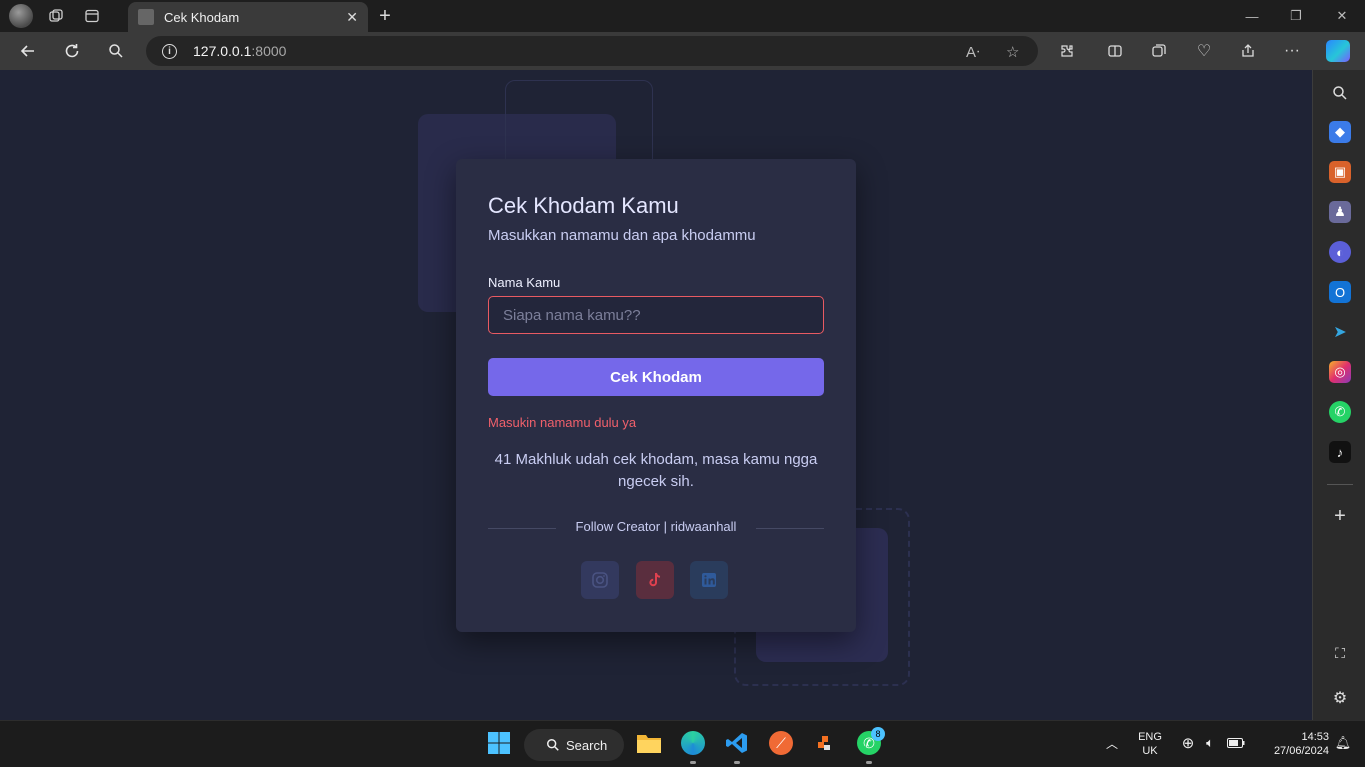  What do you see at coordinates (1340, 292) in the screenshot?
I see `outlook-icon: O` at bounding box center [1340, 292].